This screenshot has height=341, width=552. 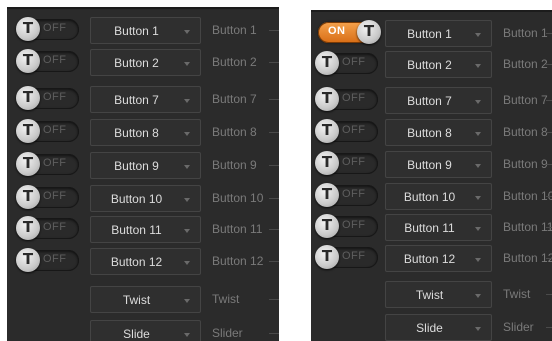 I want to click on control-row: OFF T Button 9 Button 9, so click(x=431, y=164).